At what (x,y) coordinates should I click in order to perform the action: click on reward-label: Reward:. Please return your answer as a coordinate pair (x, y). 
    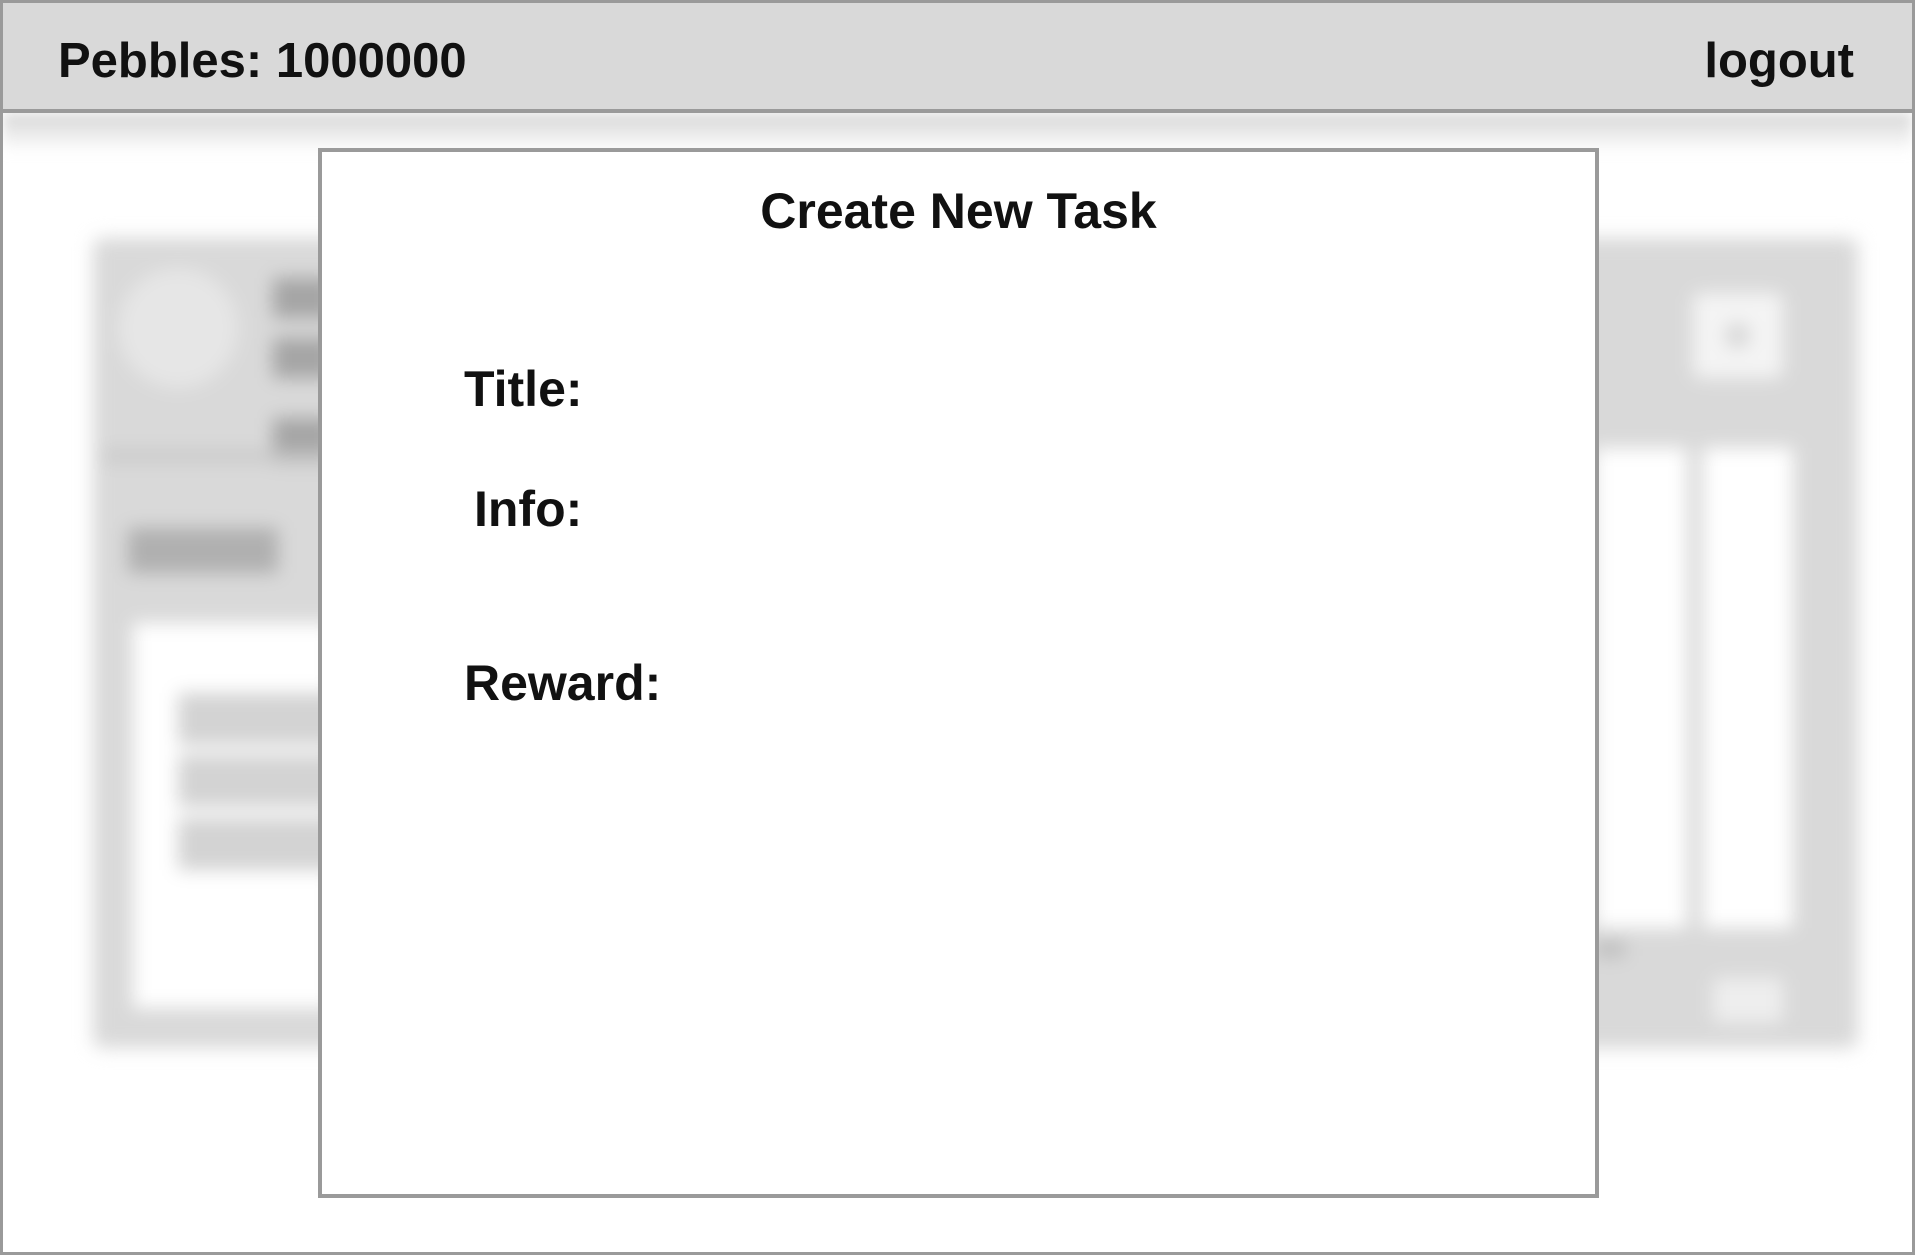
    Looking at the image, I should click on (563, 683).